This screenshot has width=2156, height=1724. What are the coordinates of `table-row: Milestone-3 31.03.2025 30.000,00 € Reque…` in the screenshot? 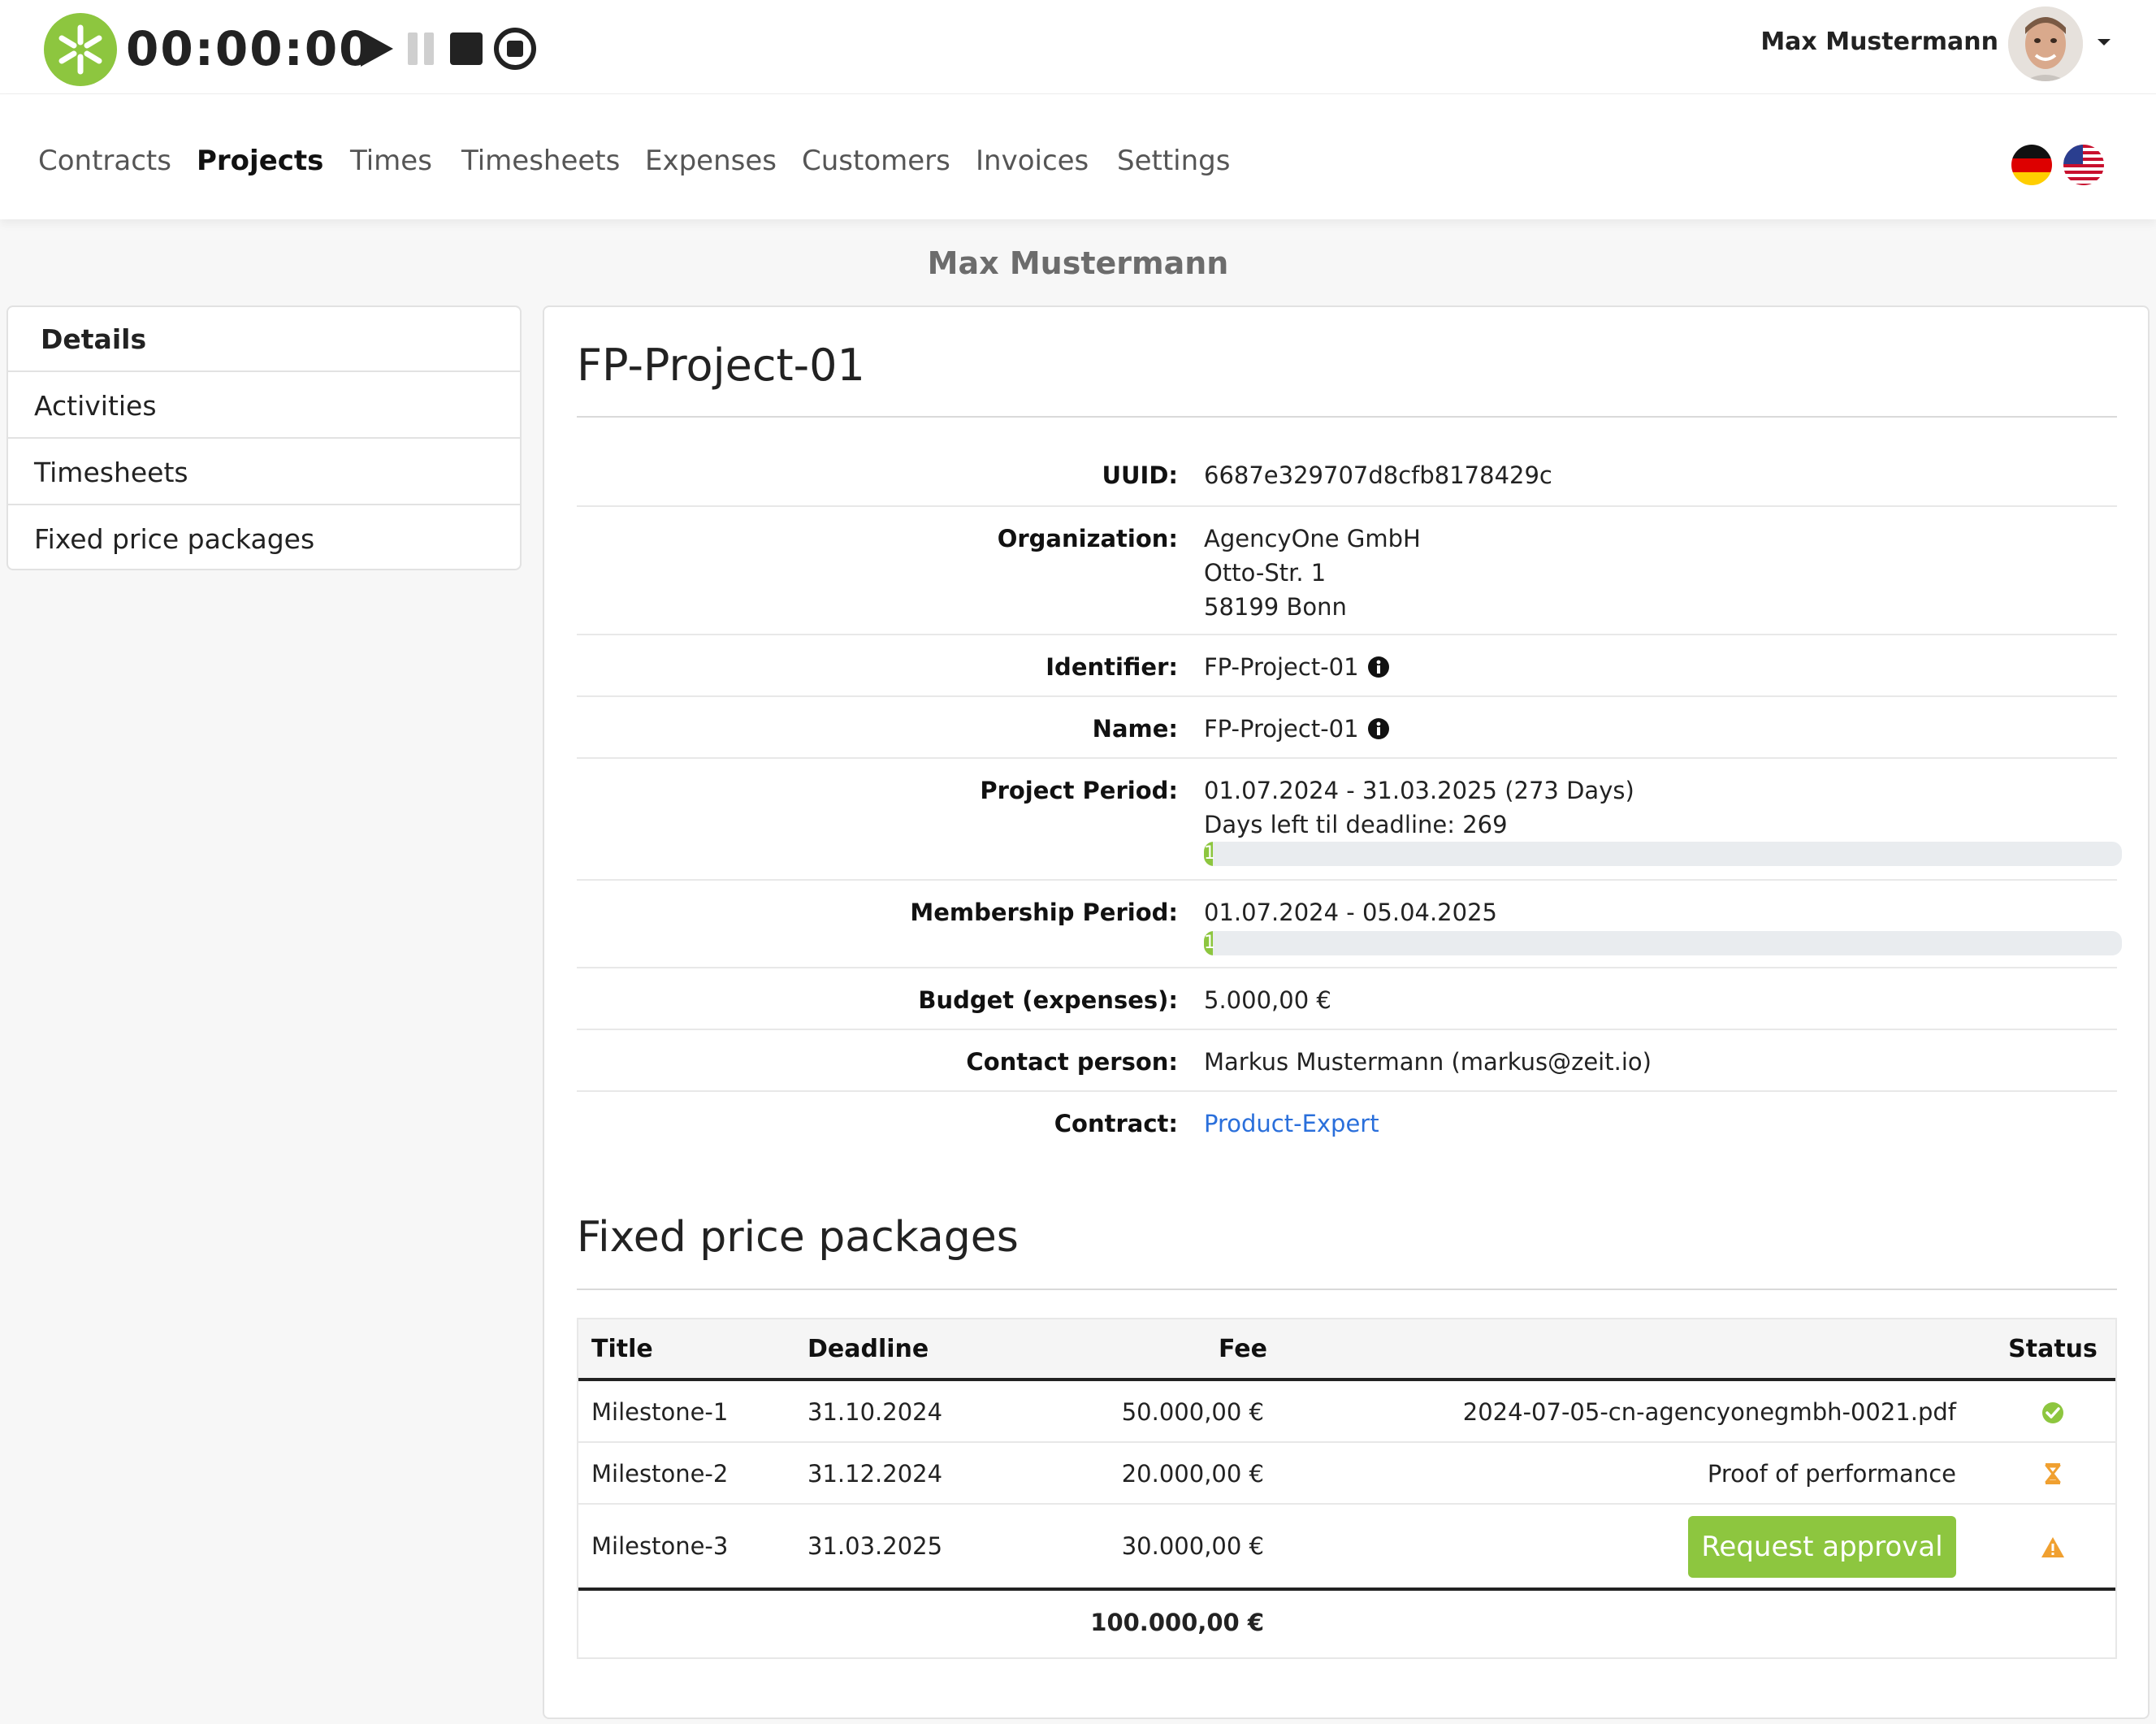 It's located at (1347, 1548).